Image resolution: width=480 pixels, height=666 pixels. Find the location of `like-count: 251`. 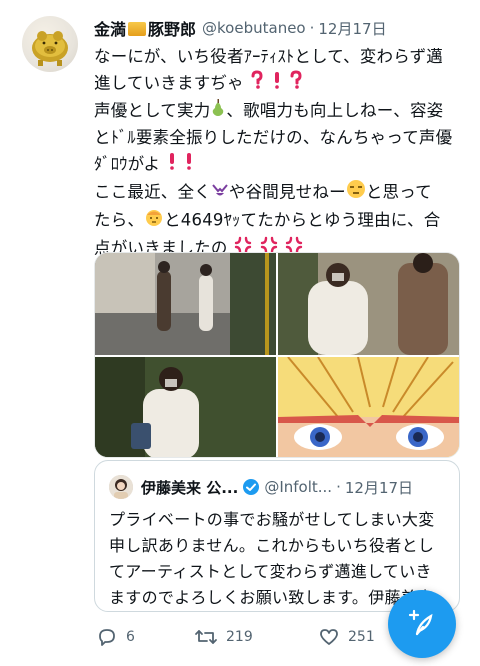

like-count: 251 is located at coordinates (361, 637).